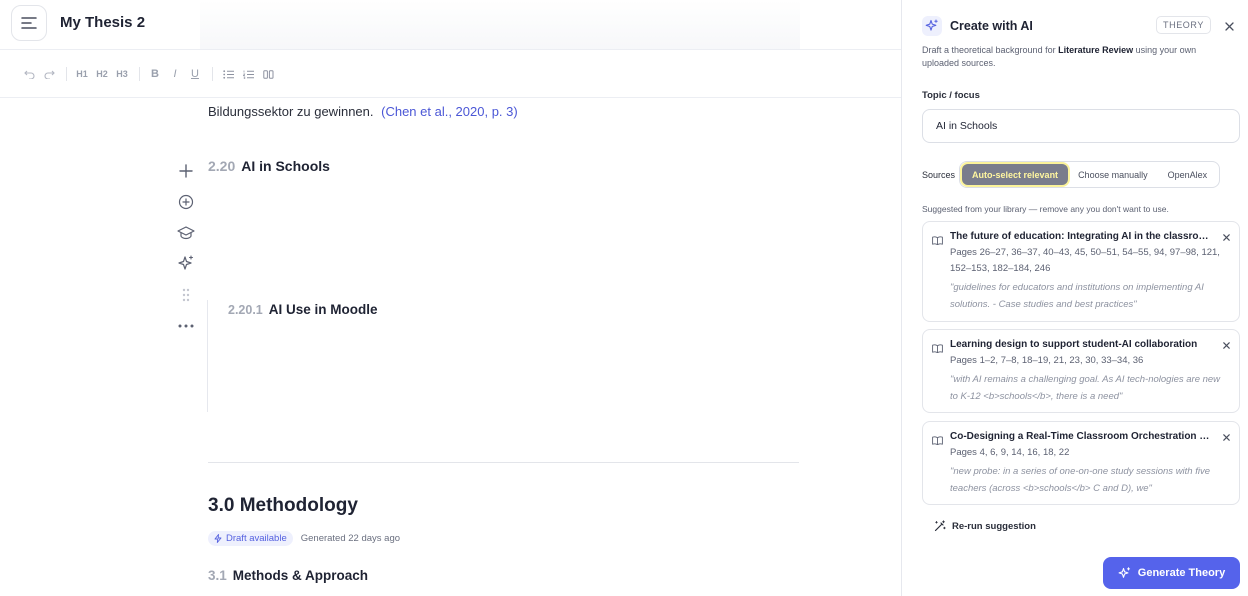  What do you see at coordinates (940, 526) in the screenshot?
I see `magic-wand-icon` at bounding box center [940, 526].